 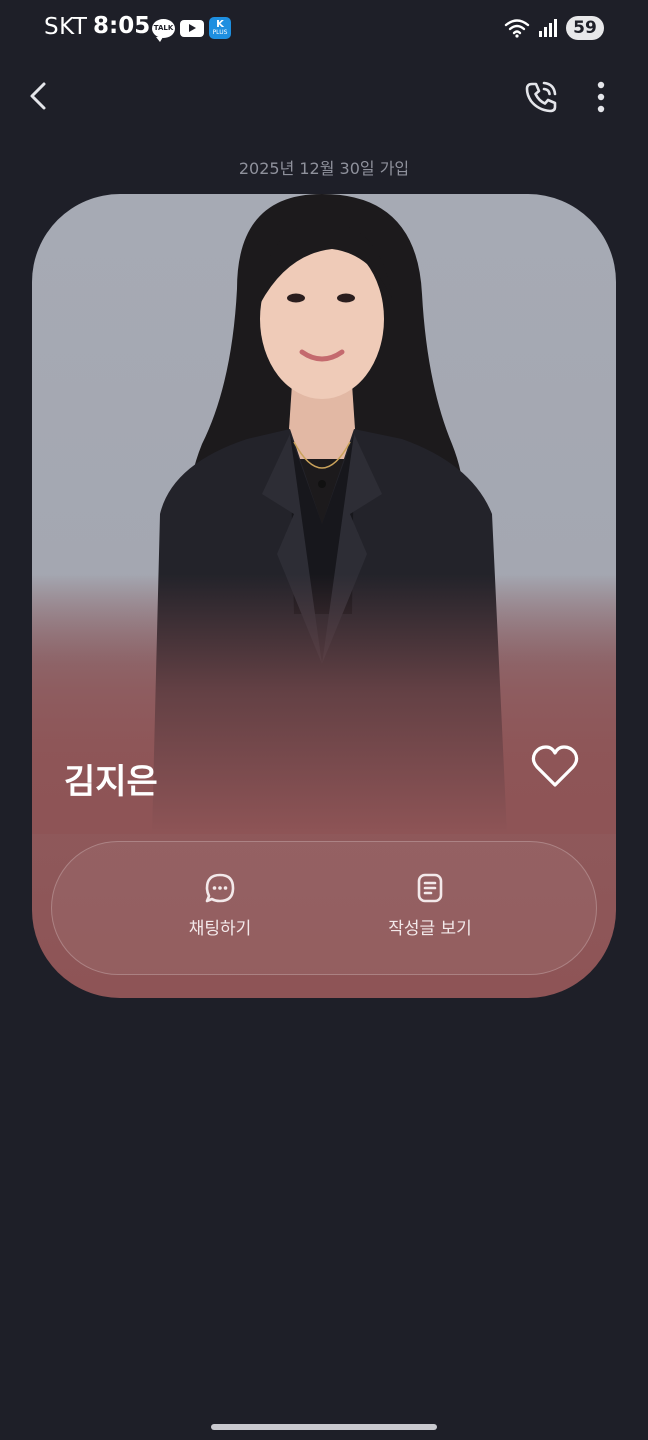 I want to click on youtube-icon, so click(x=192, y=28).